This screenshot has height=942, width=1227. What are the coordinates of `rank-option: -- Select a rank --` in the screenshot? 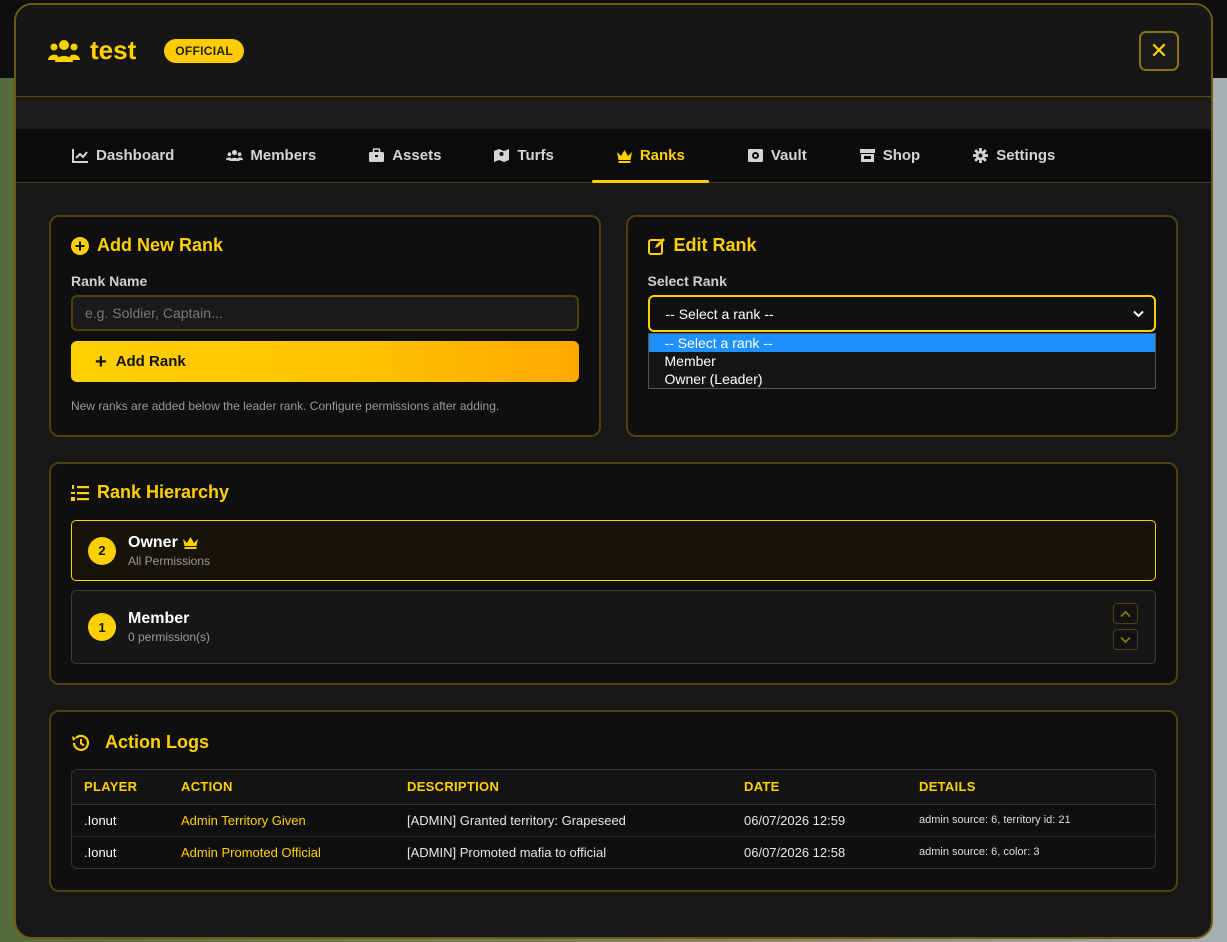 It's located at (901, 343).